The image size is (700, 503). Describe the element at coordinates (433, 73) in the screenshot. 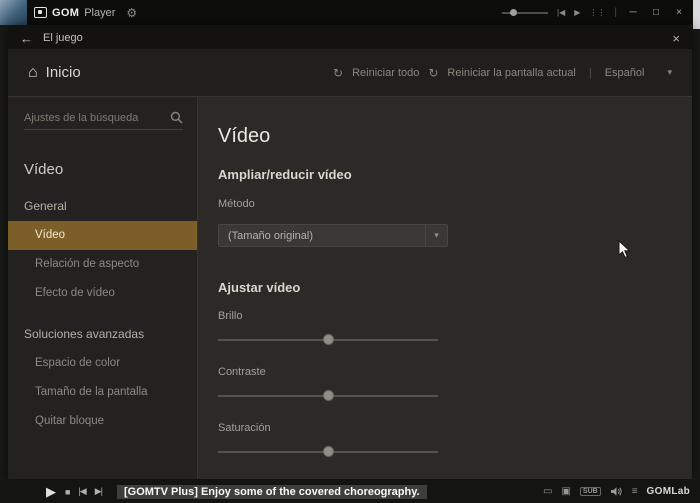

I see `reset-screen-icon: ↻` at that location.